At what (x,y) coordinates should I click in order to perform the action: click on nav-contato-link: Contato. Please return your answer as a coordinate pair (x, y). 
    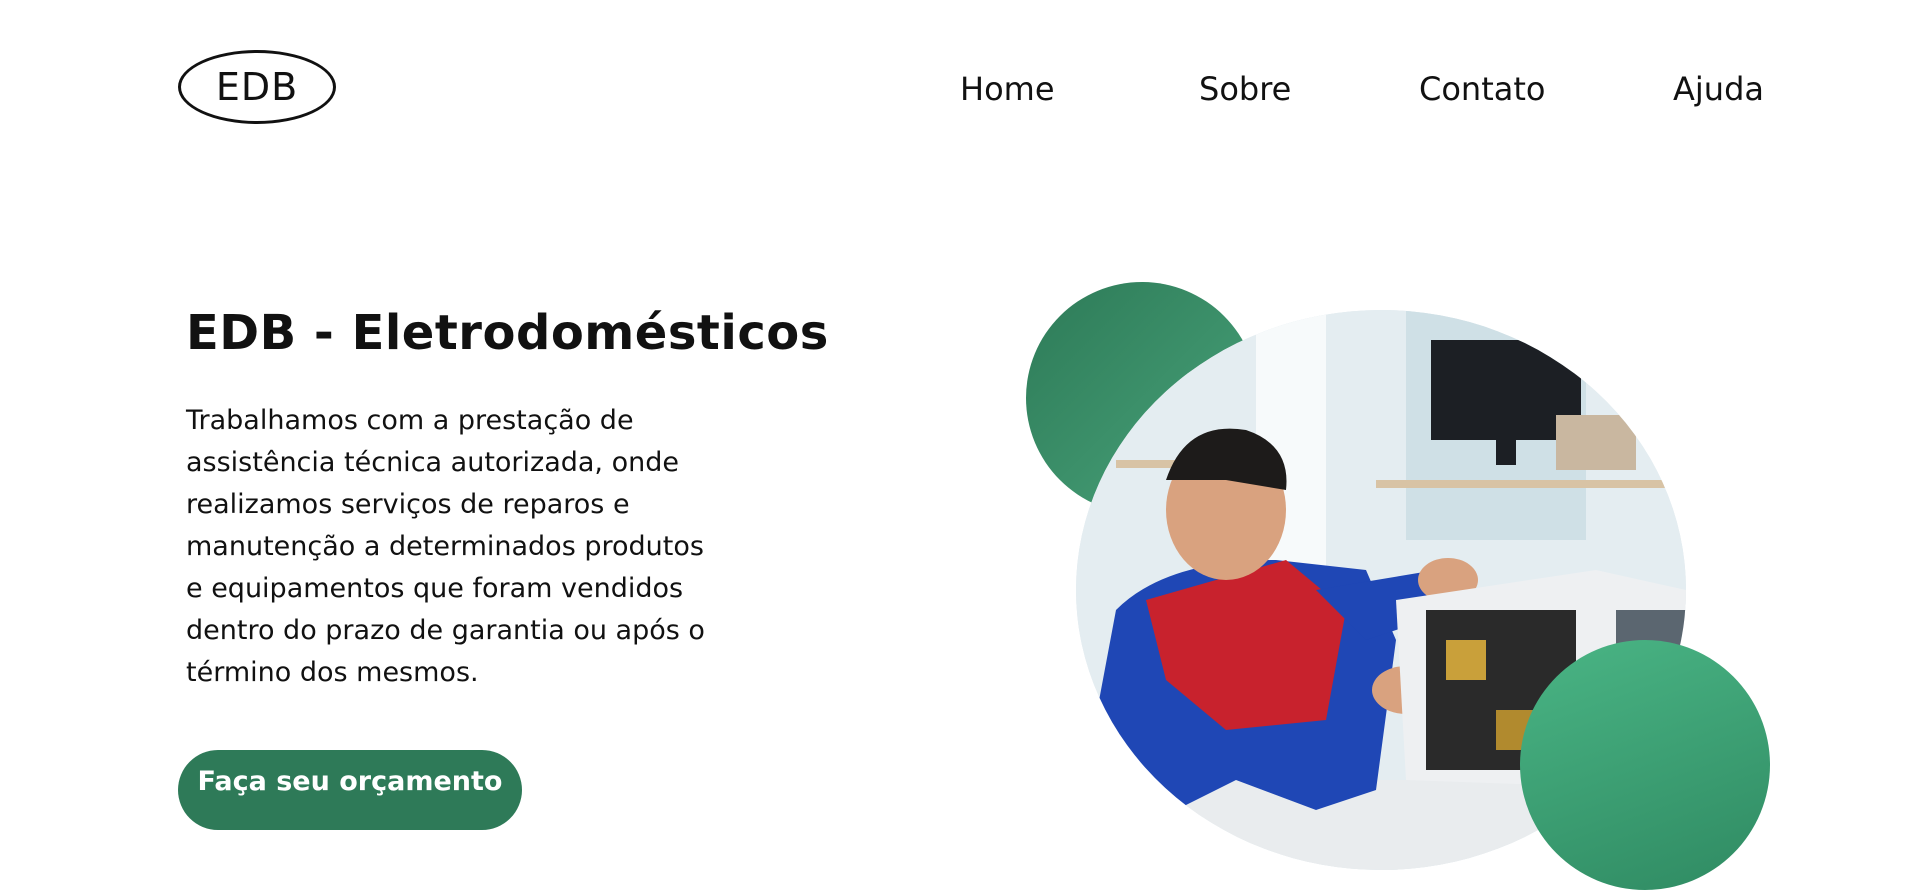
    Looking at the image, I should click on (1482, 89).